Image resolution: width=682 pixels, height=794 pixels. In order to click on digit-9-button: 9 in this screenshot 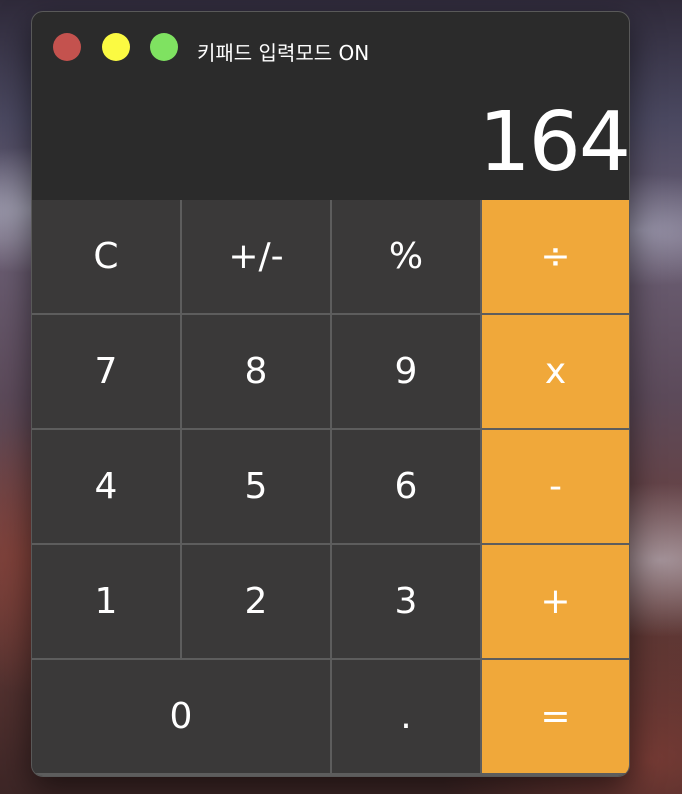, I will do `click(406, 371)`.